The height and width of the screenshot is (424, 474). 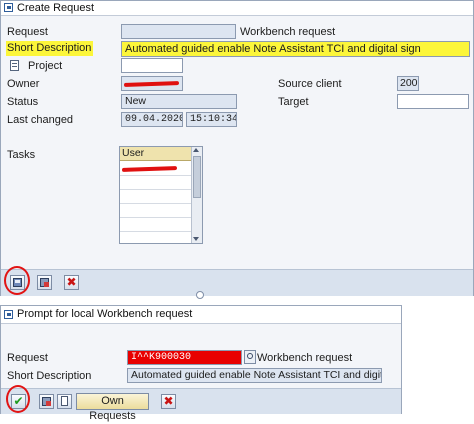 I want to click on new-document-button, so click(x=64, y=401).